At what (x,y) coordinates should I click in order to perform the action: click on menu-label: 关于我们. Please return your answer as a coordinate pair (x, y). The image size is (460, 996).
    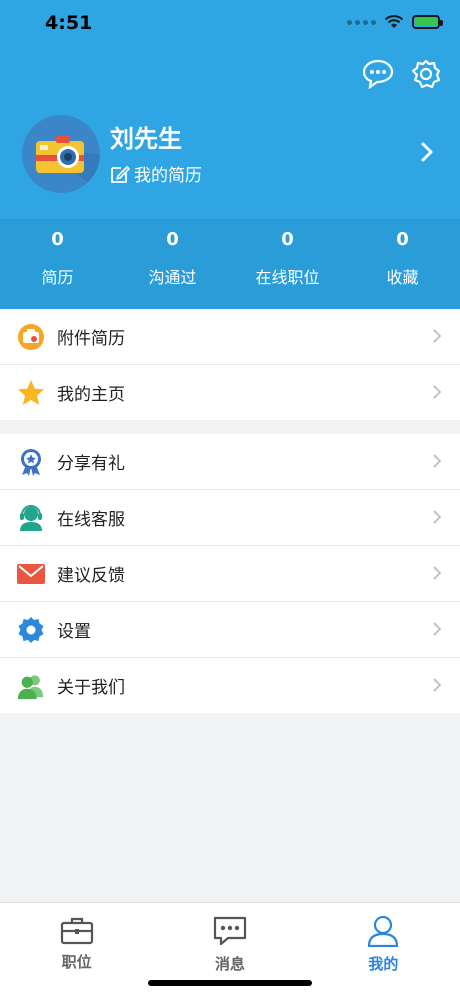
    Looking at the image, I should click on (91, 688).